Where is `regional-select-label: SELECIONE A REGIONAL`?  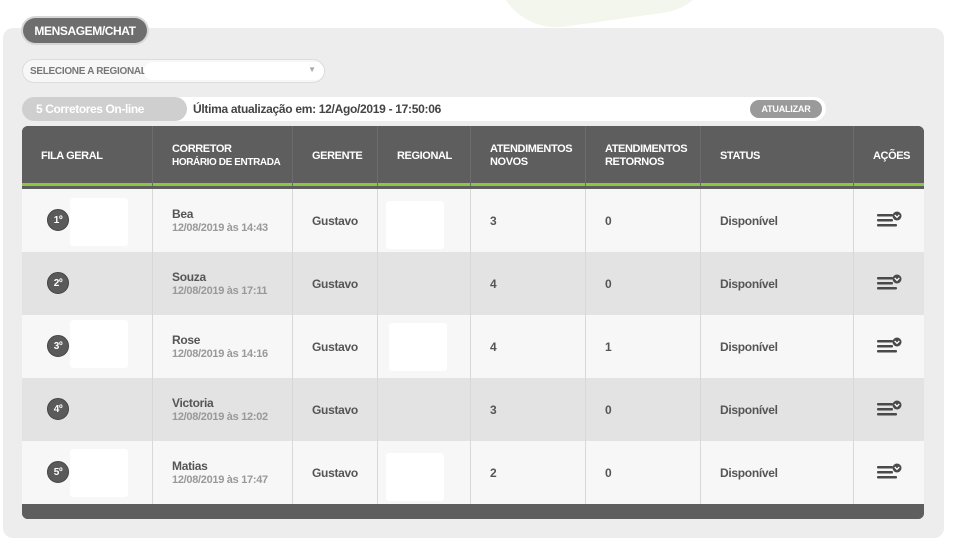 regional-select-label: SELECIONE A REGIONAL is located at coordinates (88, 71).